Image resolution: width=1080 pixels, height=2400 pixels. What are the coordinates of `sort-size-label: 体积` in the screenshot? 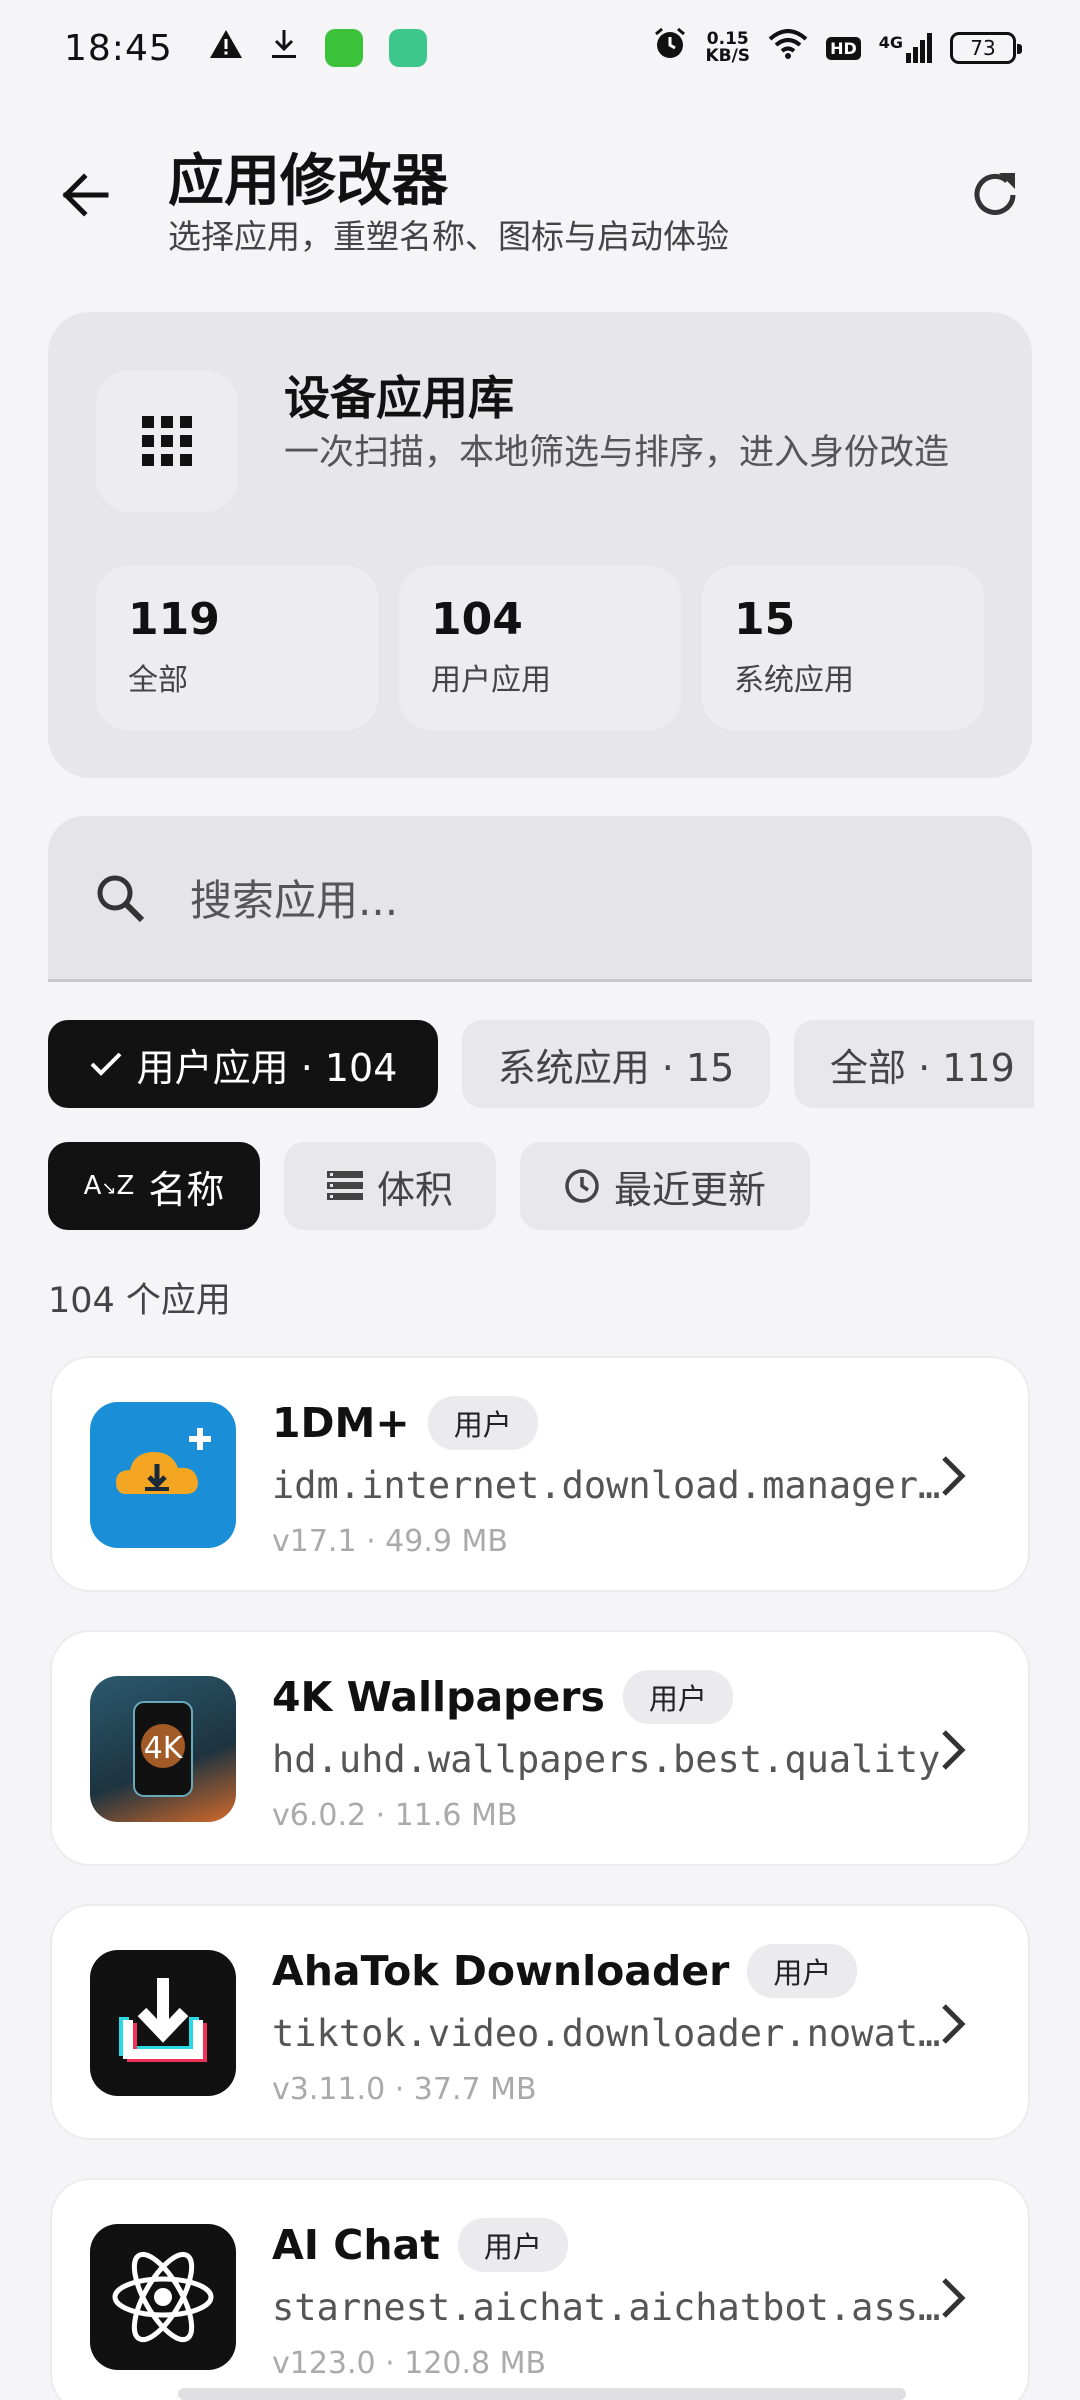 It's located at (414, 1189).